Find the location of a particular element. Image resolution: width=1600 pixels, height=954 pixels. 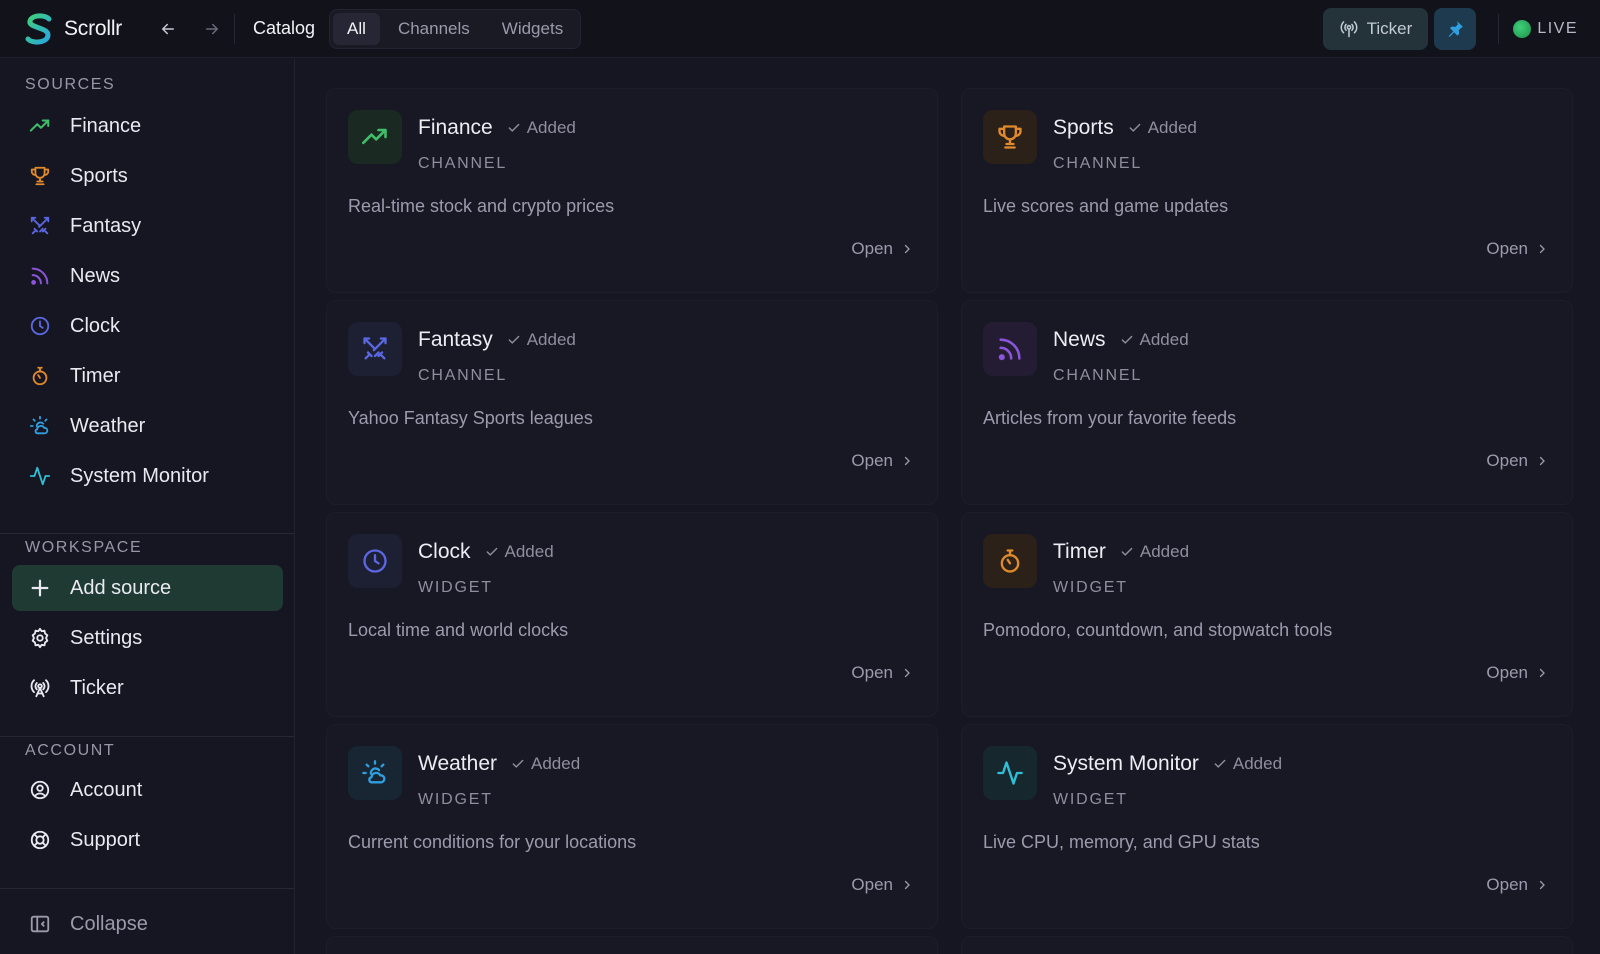

filter-tabs: All Channels Widgets is located at coordinates (455, 28).